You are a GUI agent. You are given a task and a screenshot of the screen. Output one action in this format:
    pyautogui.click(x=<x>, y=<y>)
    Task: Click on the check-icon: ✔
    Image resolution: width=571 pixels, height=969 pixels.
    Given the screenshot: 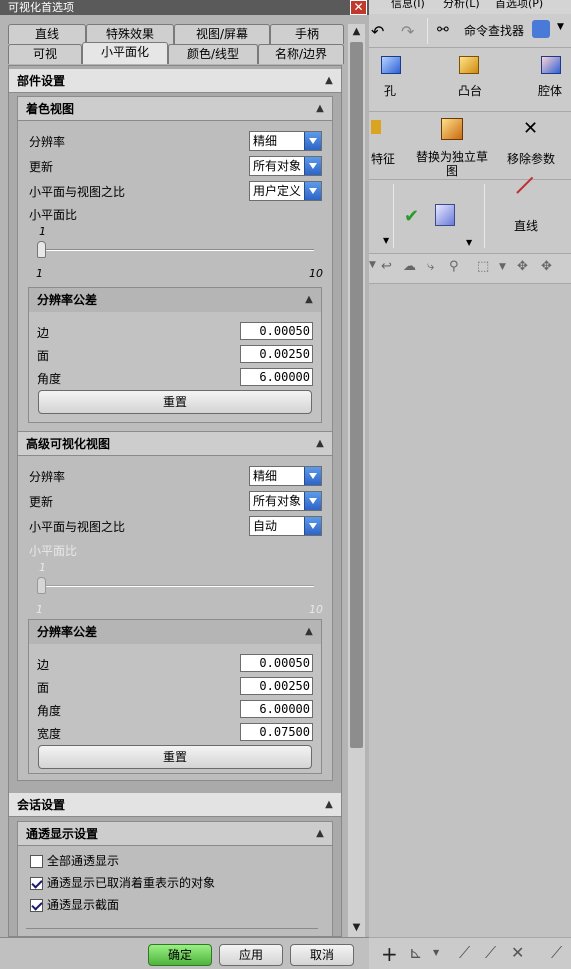 What is the action you would take?
    pyautogui.click(x=411, y=216)
    